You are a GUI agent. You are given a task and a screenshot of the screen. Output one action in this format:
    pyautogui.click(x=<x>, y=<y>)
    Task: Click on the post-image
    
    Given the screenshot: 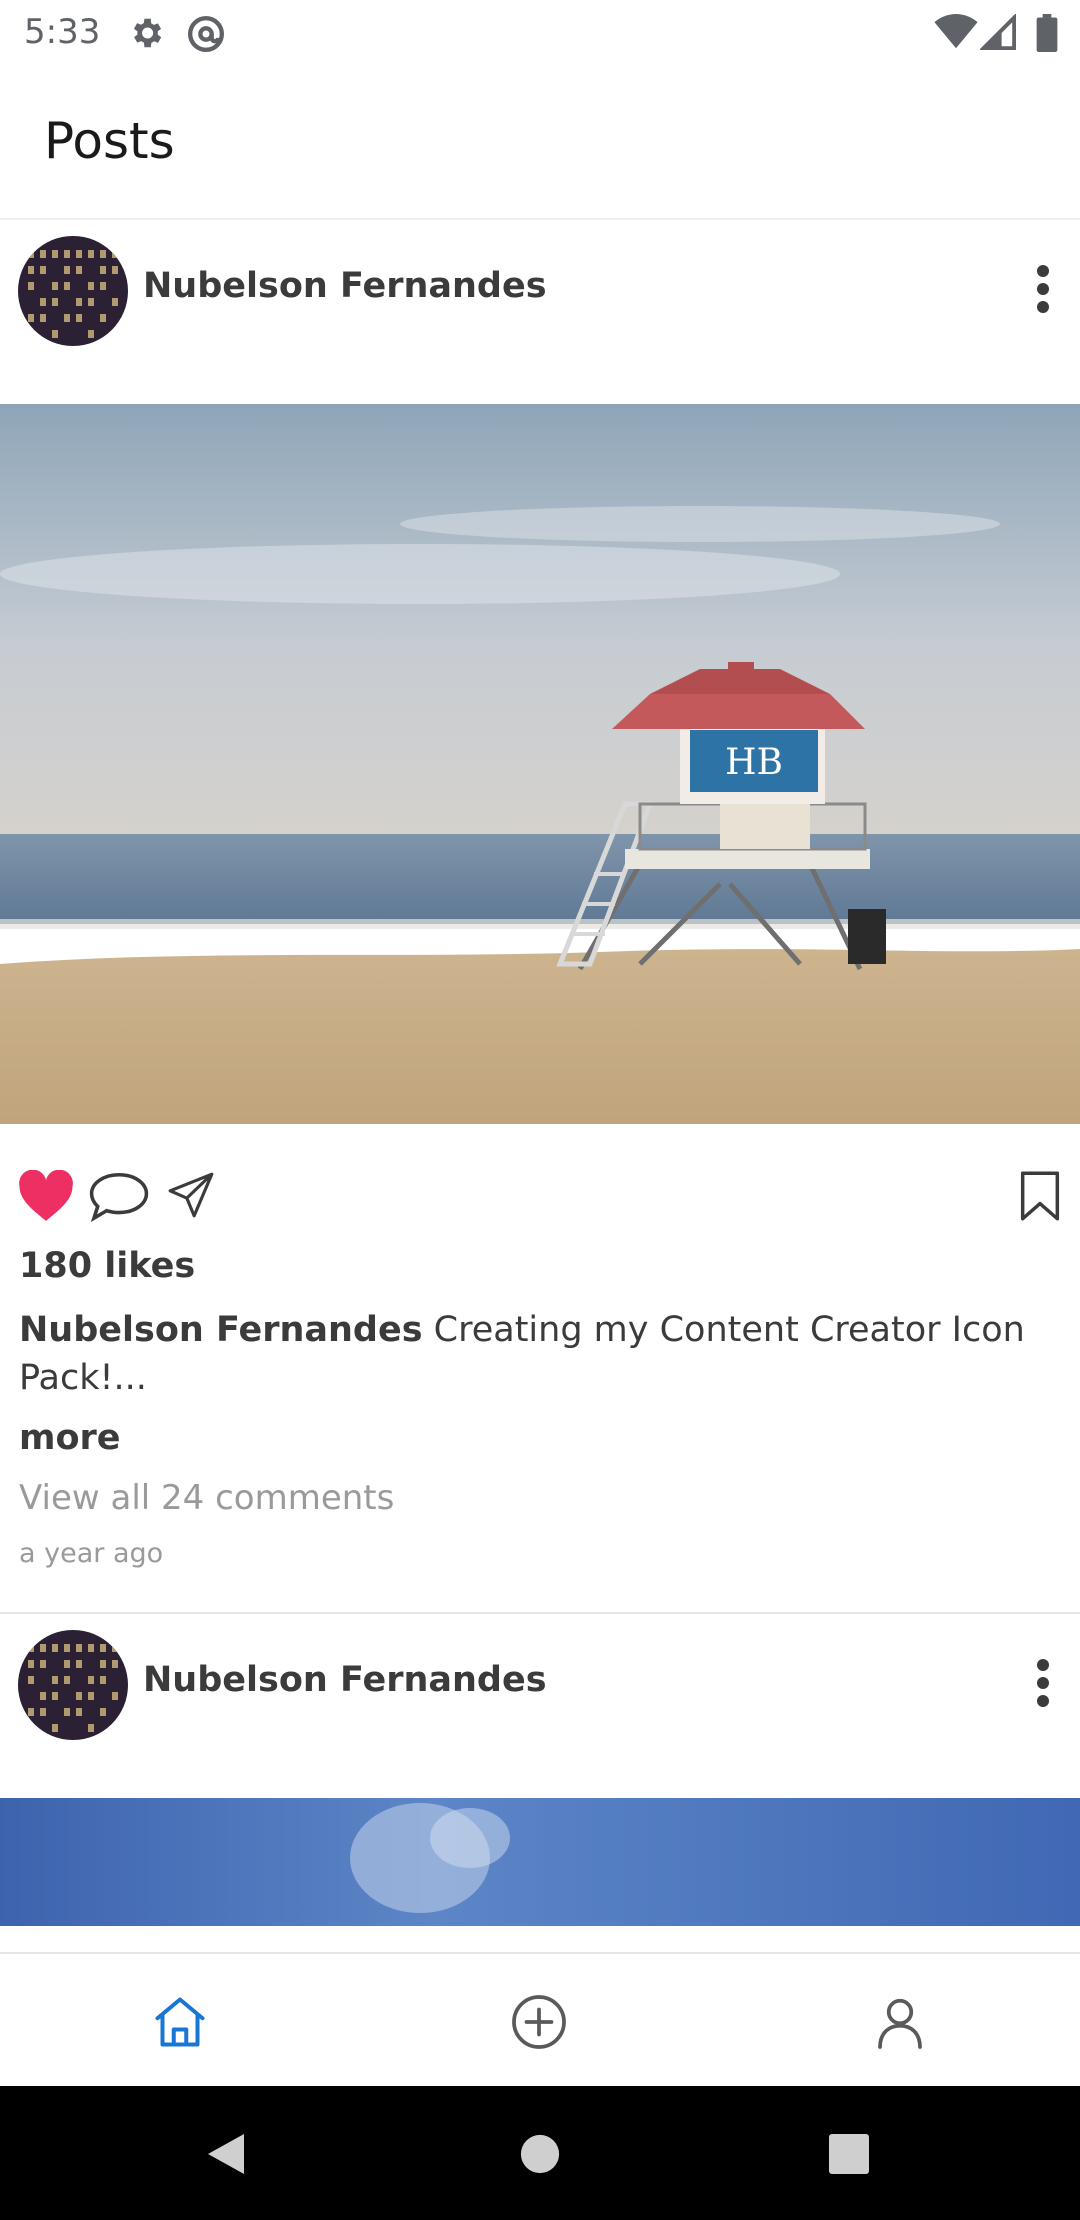 What is the action you would take?
    pyautogui.click(x=540, y=1862)
    